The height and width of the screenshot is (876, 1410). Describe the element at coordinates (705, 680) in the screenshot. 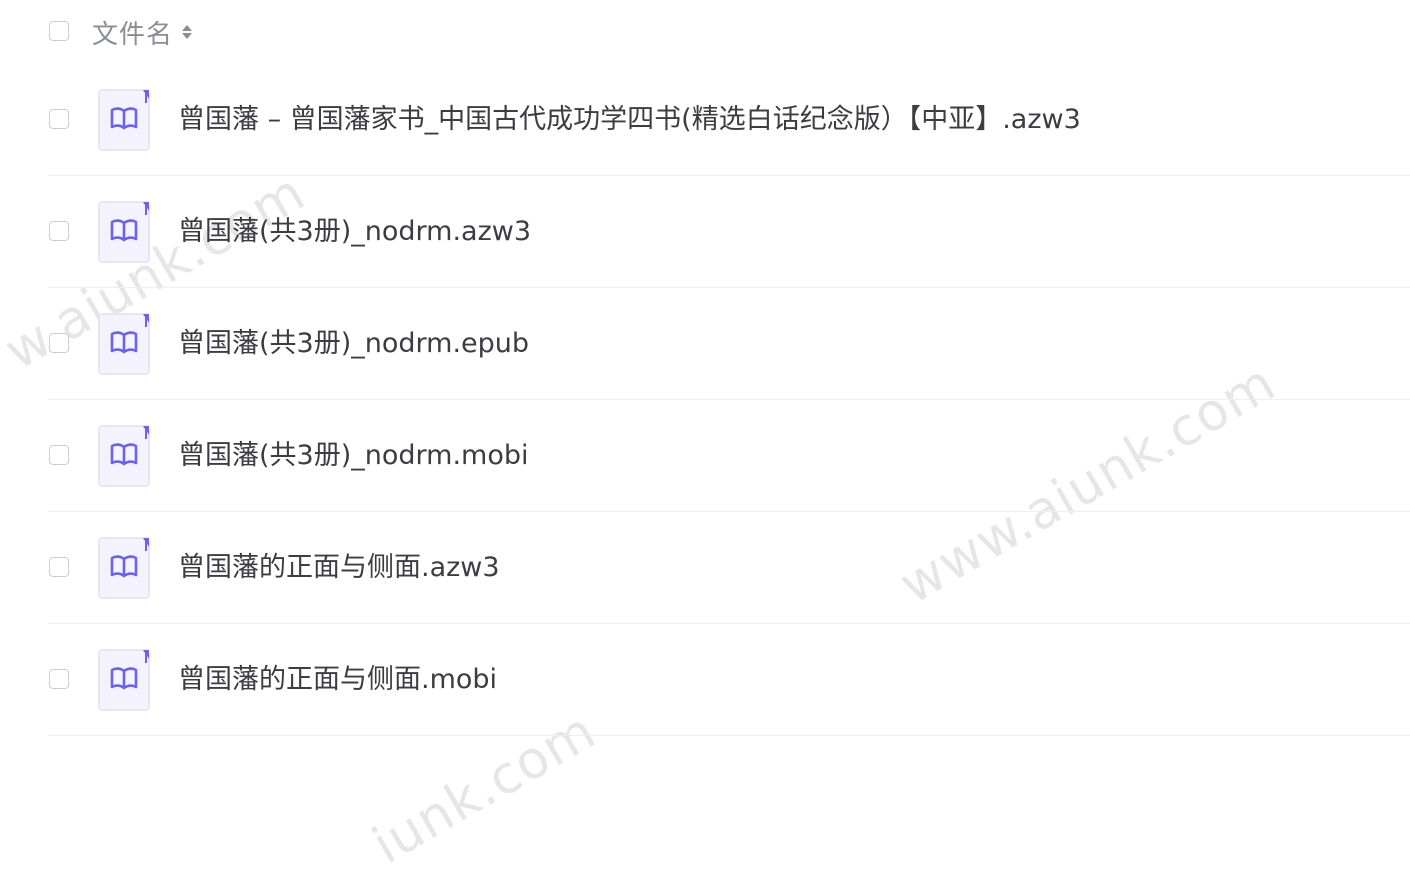

I see `file-row: 曾国藩的正面与侧面.mobi` at that location.